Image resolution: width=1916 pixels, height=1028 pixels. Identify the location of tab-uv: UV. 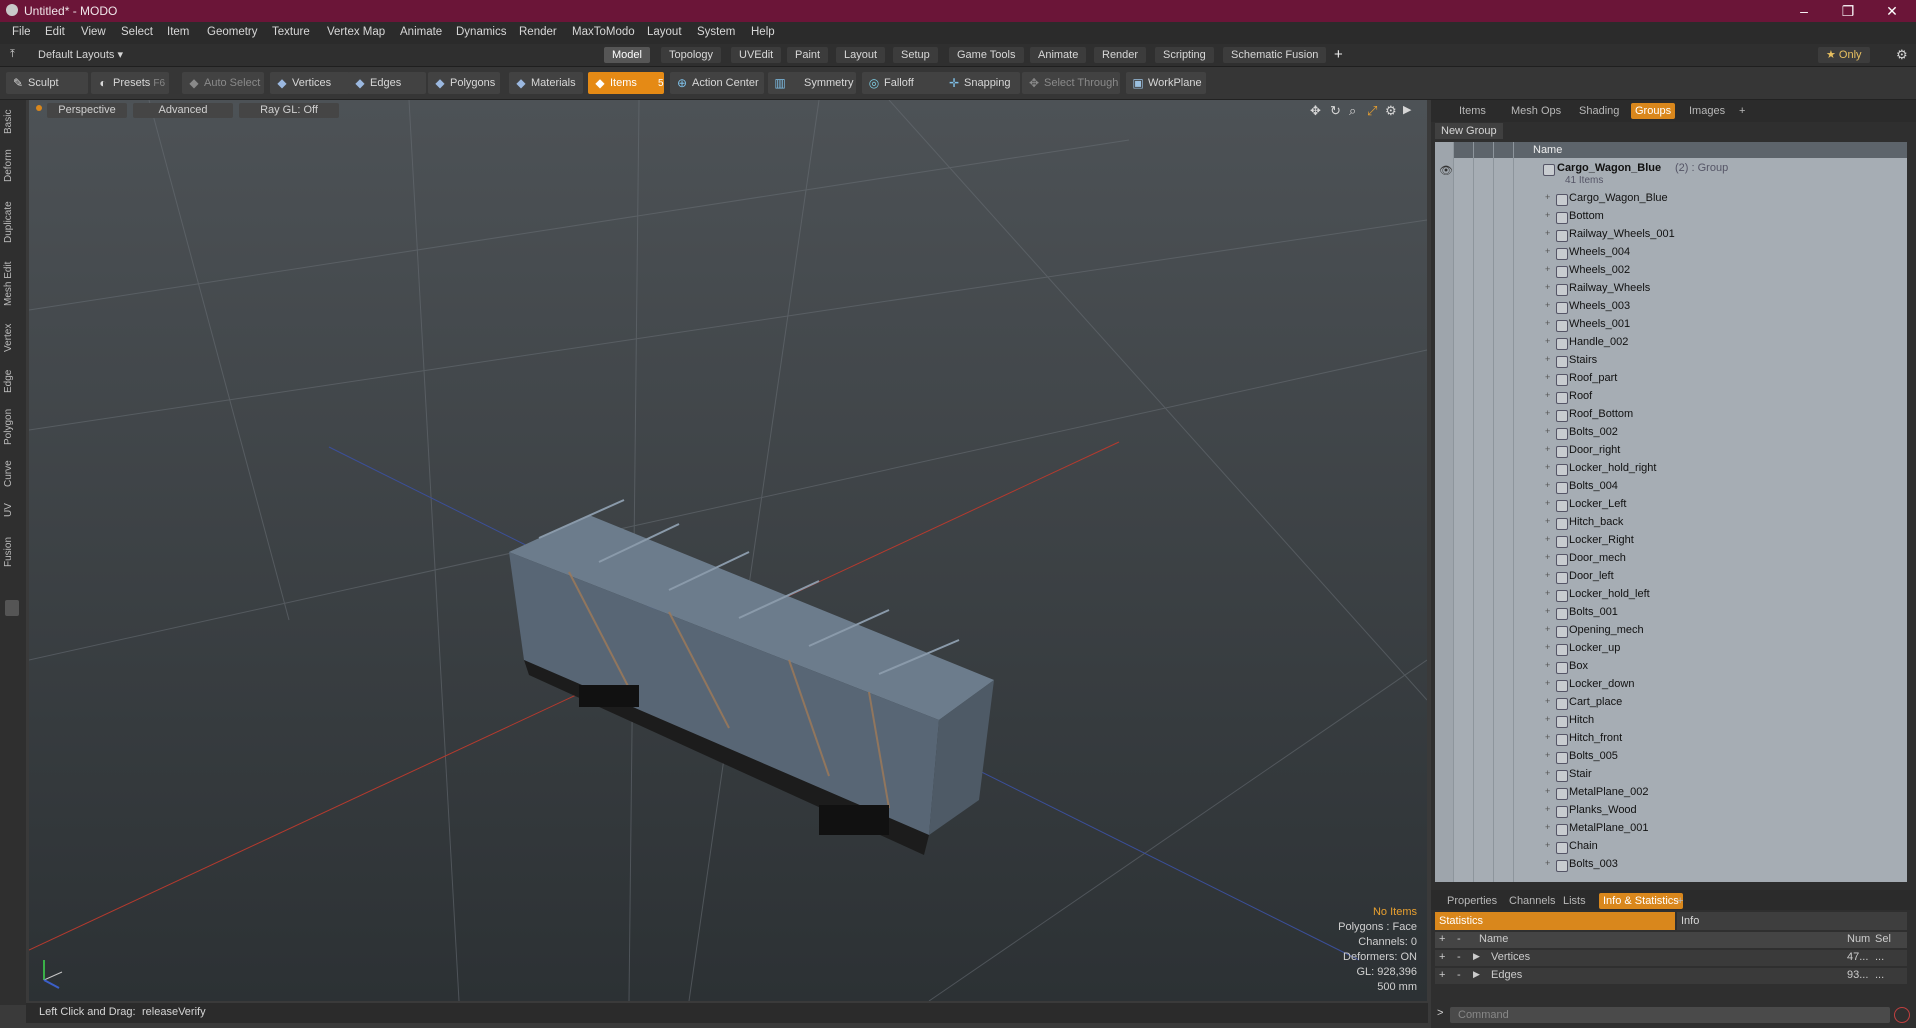
(13, 510).